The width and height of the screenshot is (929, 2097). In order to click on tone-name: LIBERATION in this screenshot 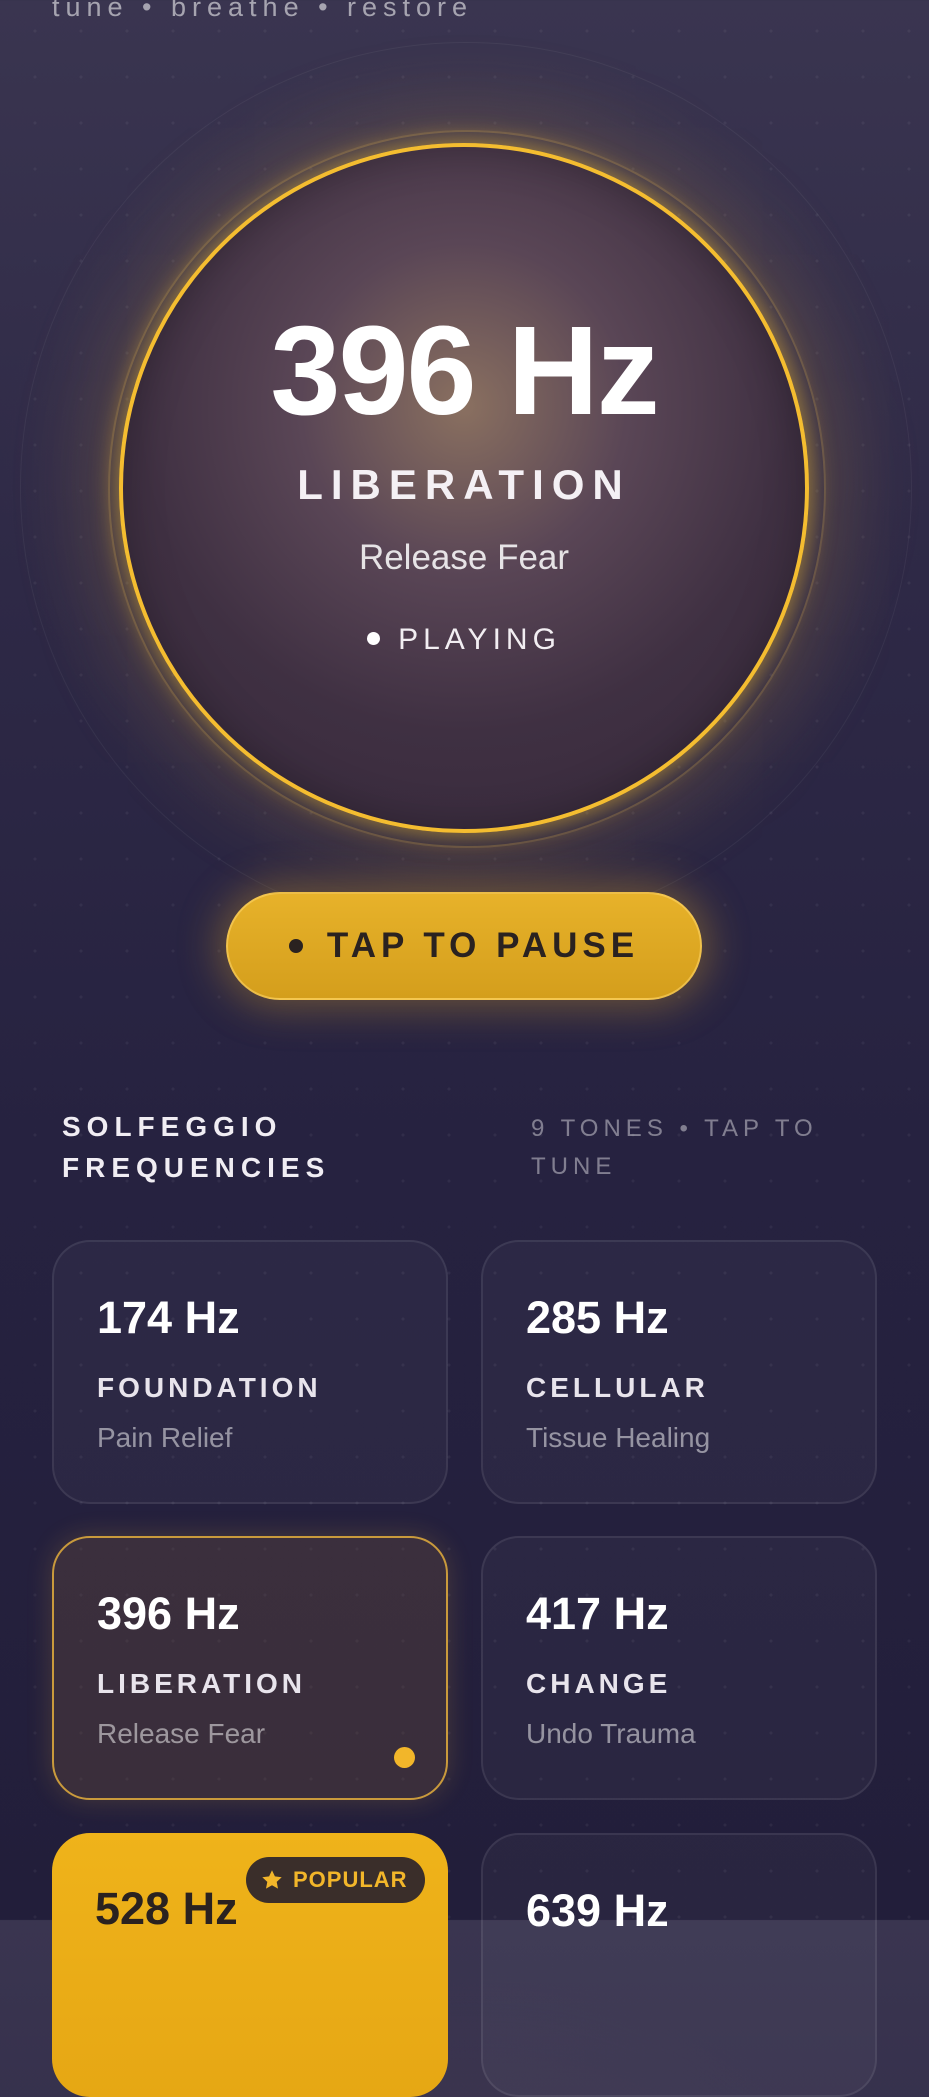, I will do `click(202, 1683)`.